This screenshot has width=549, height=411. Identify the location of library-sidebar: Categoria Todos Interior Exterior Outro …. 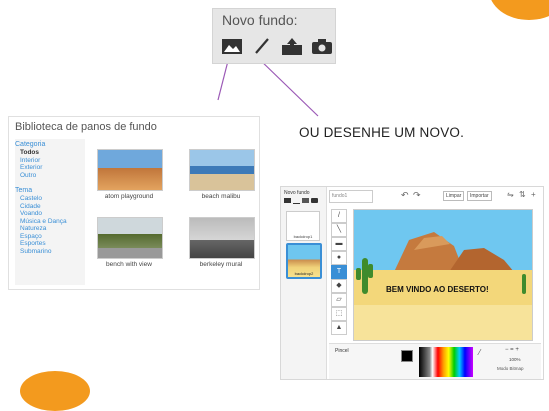
(50, 212).